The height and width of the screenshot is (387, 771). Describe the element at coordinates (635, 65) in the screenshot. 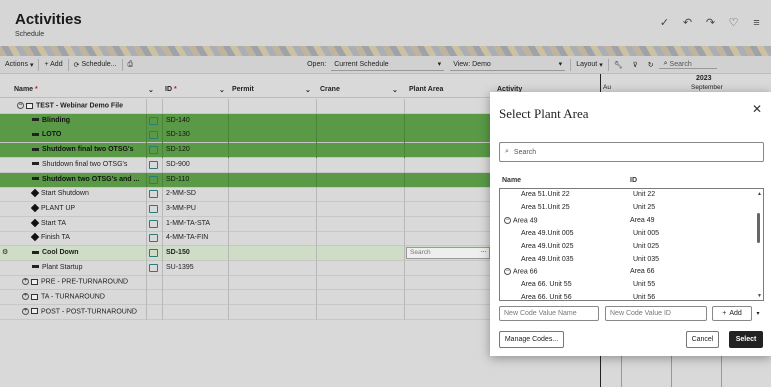

I see `filter-button: ⊽` at that location.